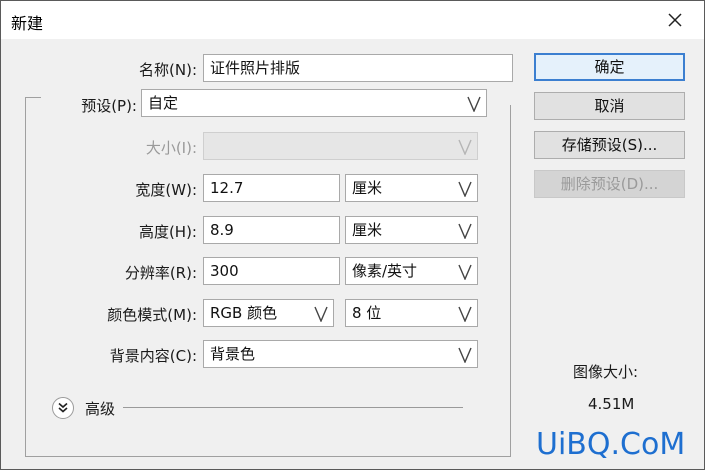 This screenshot has width=705, height=470. What do you see at coordinates (314, 103) in the screenshot?
I see `preset-select: 自定` at bounding box center [314, 103].